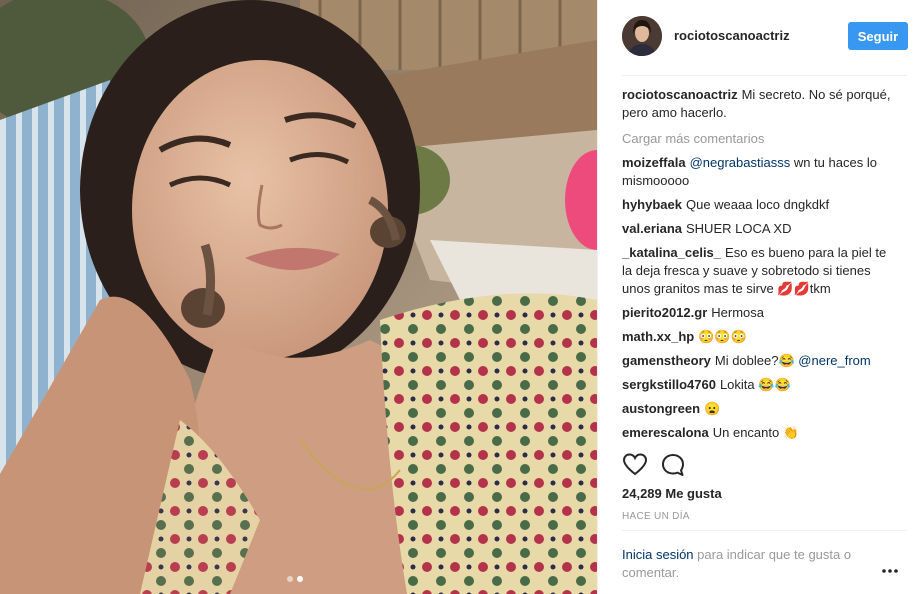  What do you see at coordinates (665, 432) in the screenshot?
I see `comment-username: emerescalona` at bounding box center [665, 432].